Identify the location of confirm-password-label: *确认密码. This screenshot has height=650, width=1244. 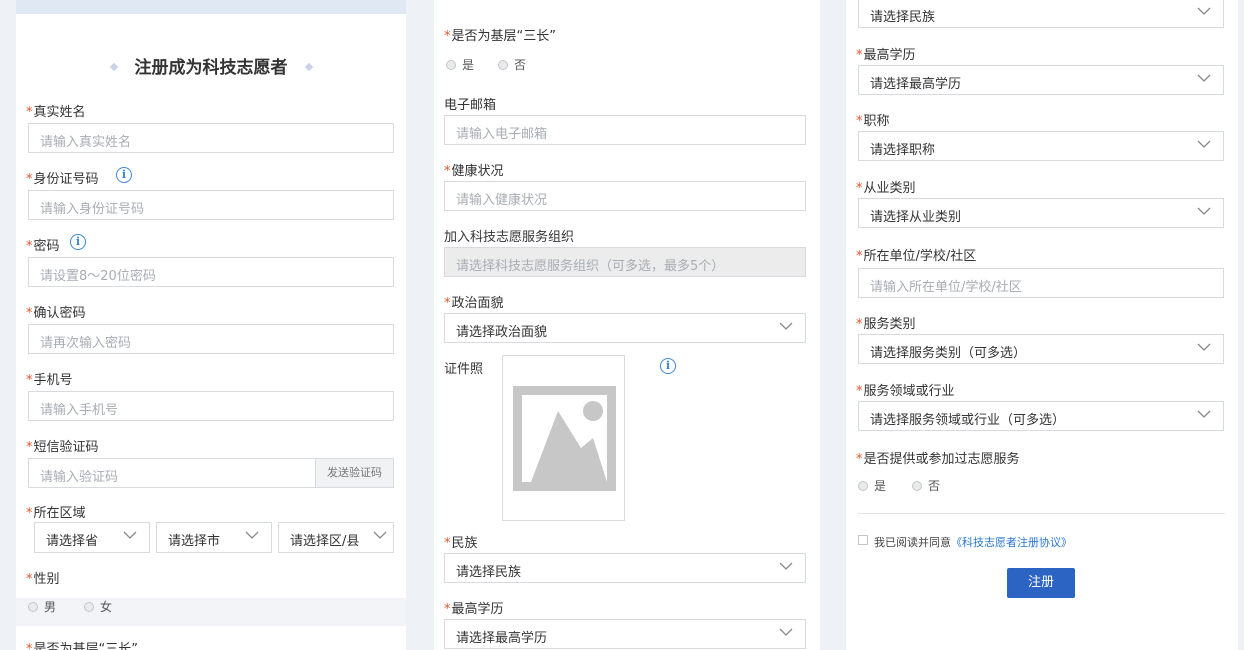
(56, 313).